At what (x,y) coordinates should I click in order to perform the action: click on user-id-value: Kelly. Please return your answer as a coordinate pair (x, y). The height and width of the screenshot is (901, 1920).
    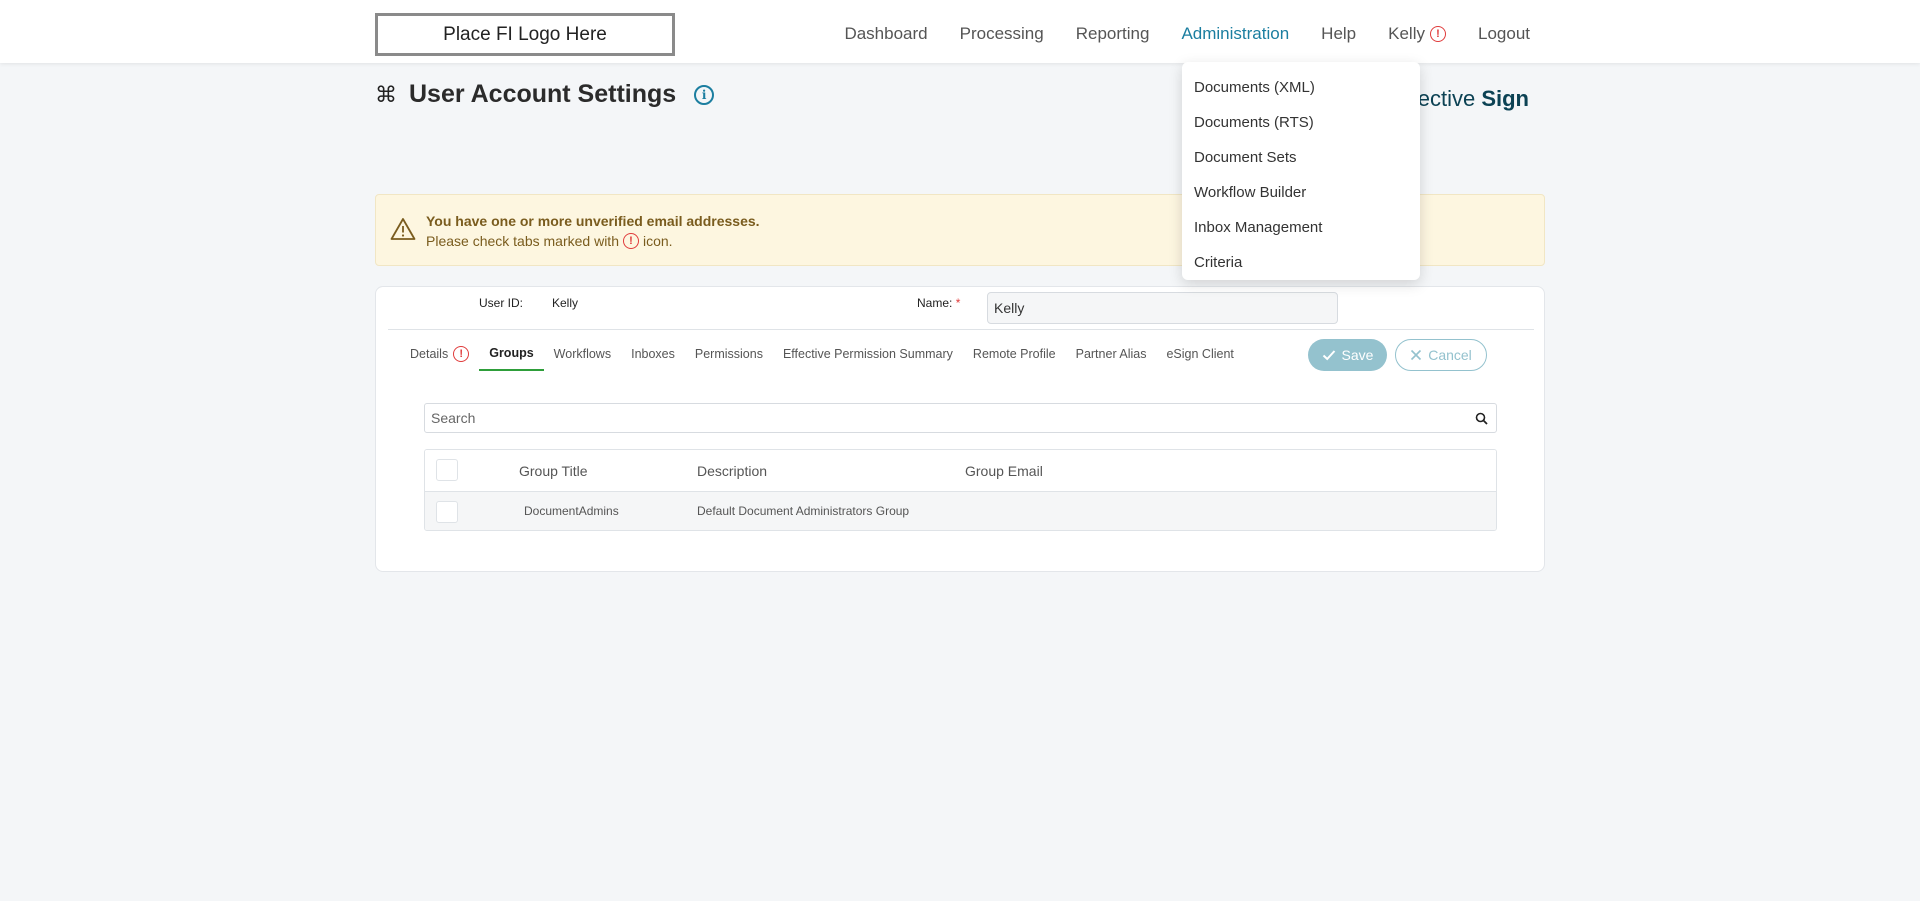
    Looking at the image, I should click on (565, 303).